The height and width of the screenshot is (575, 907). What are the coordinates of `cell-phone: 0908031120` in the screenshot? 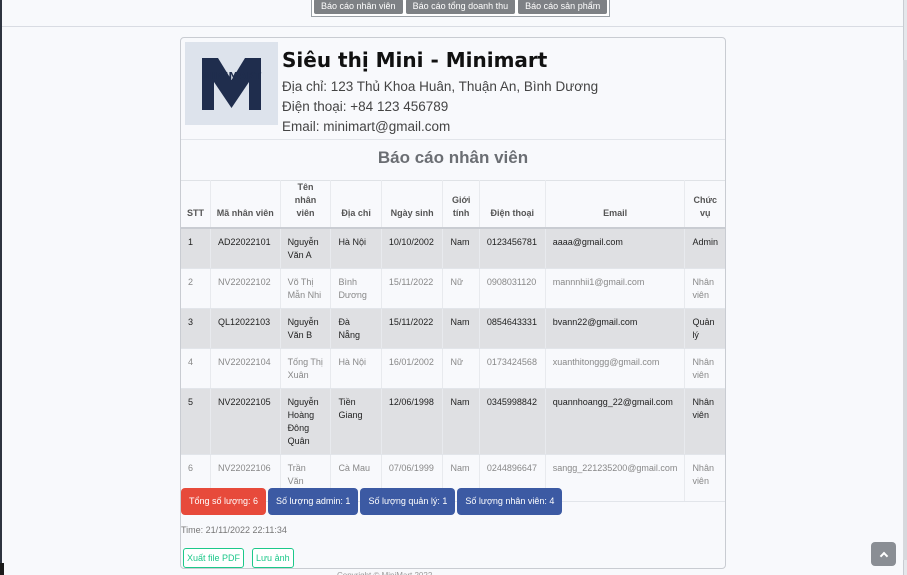 It's located at (512, 288).